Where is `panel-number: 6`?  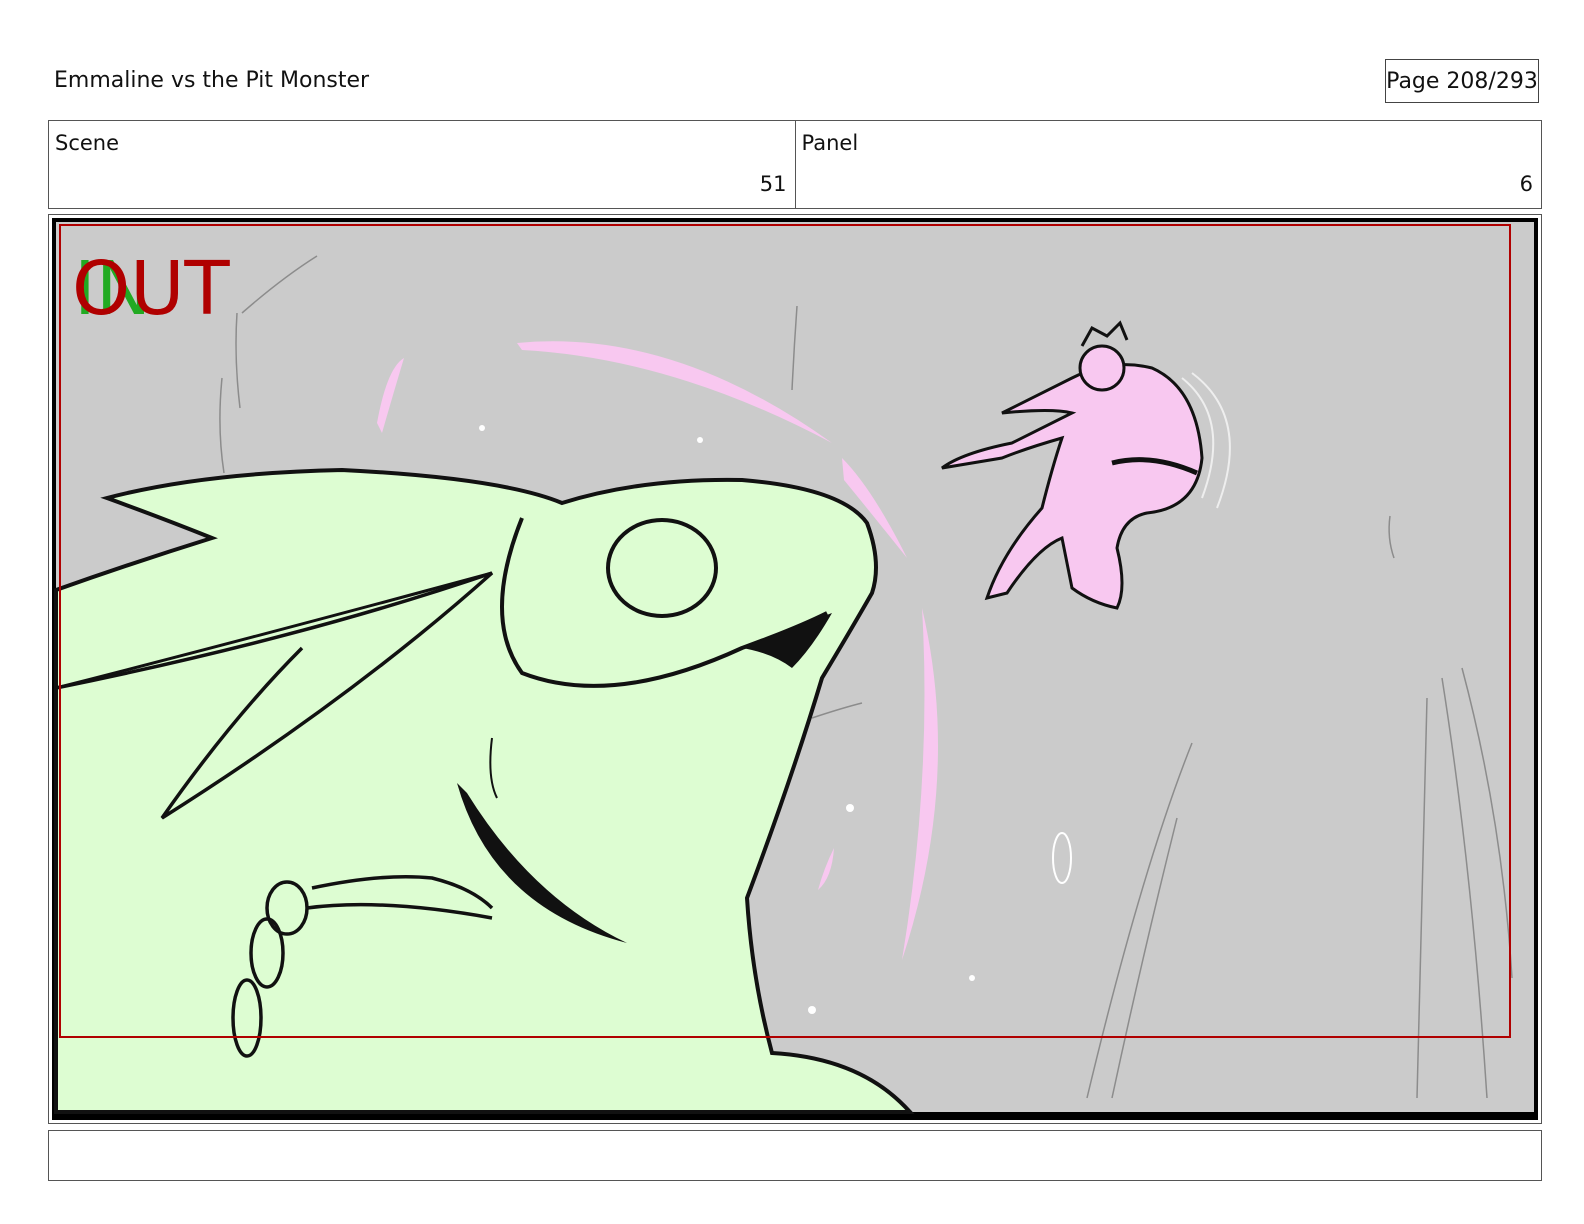
panel-number: 6 is located at coordinates (1526, 184).